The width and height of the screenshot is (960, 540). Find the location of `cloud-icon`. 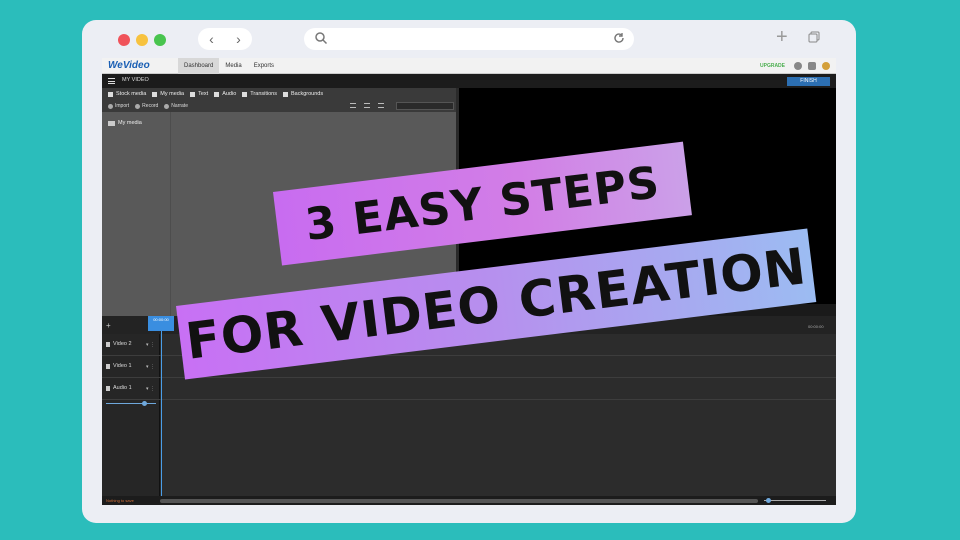

cloud-icon is located at coordinates (110, 106).